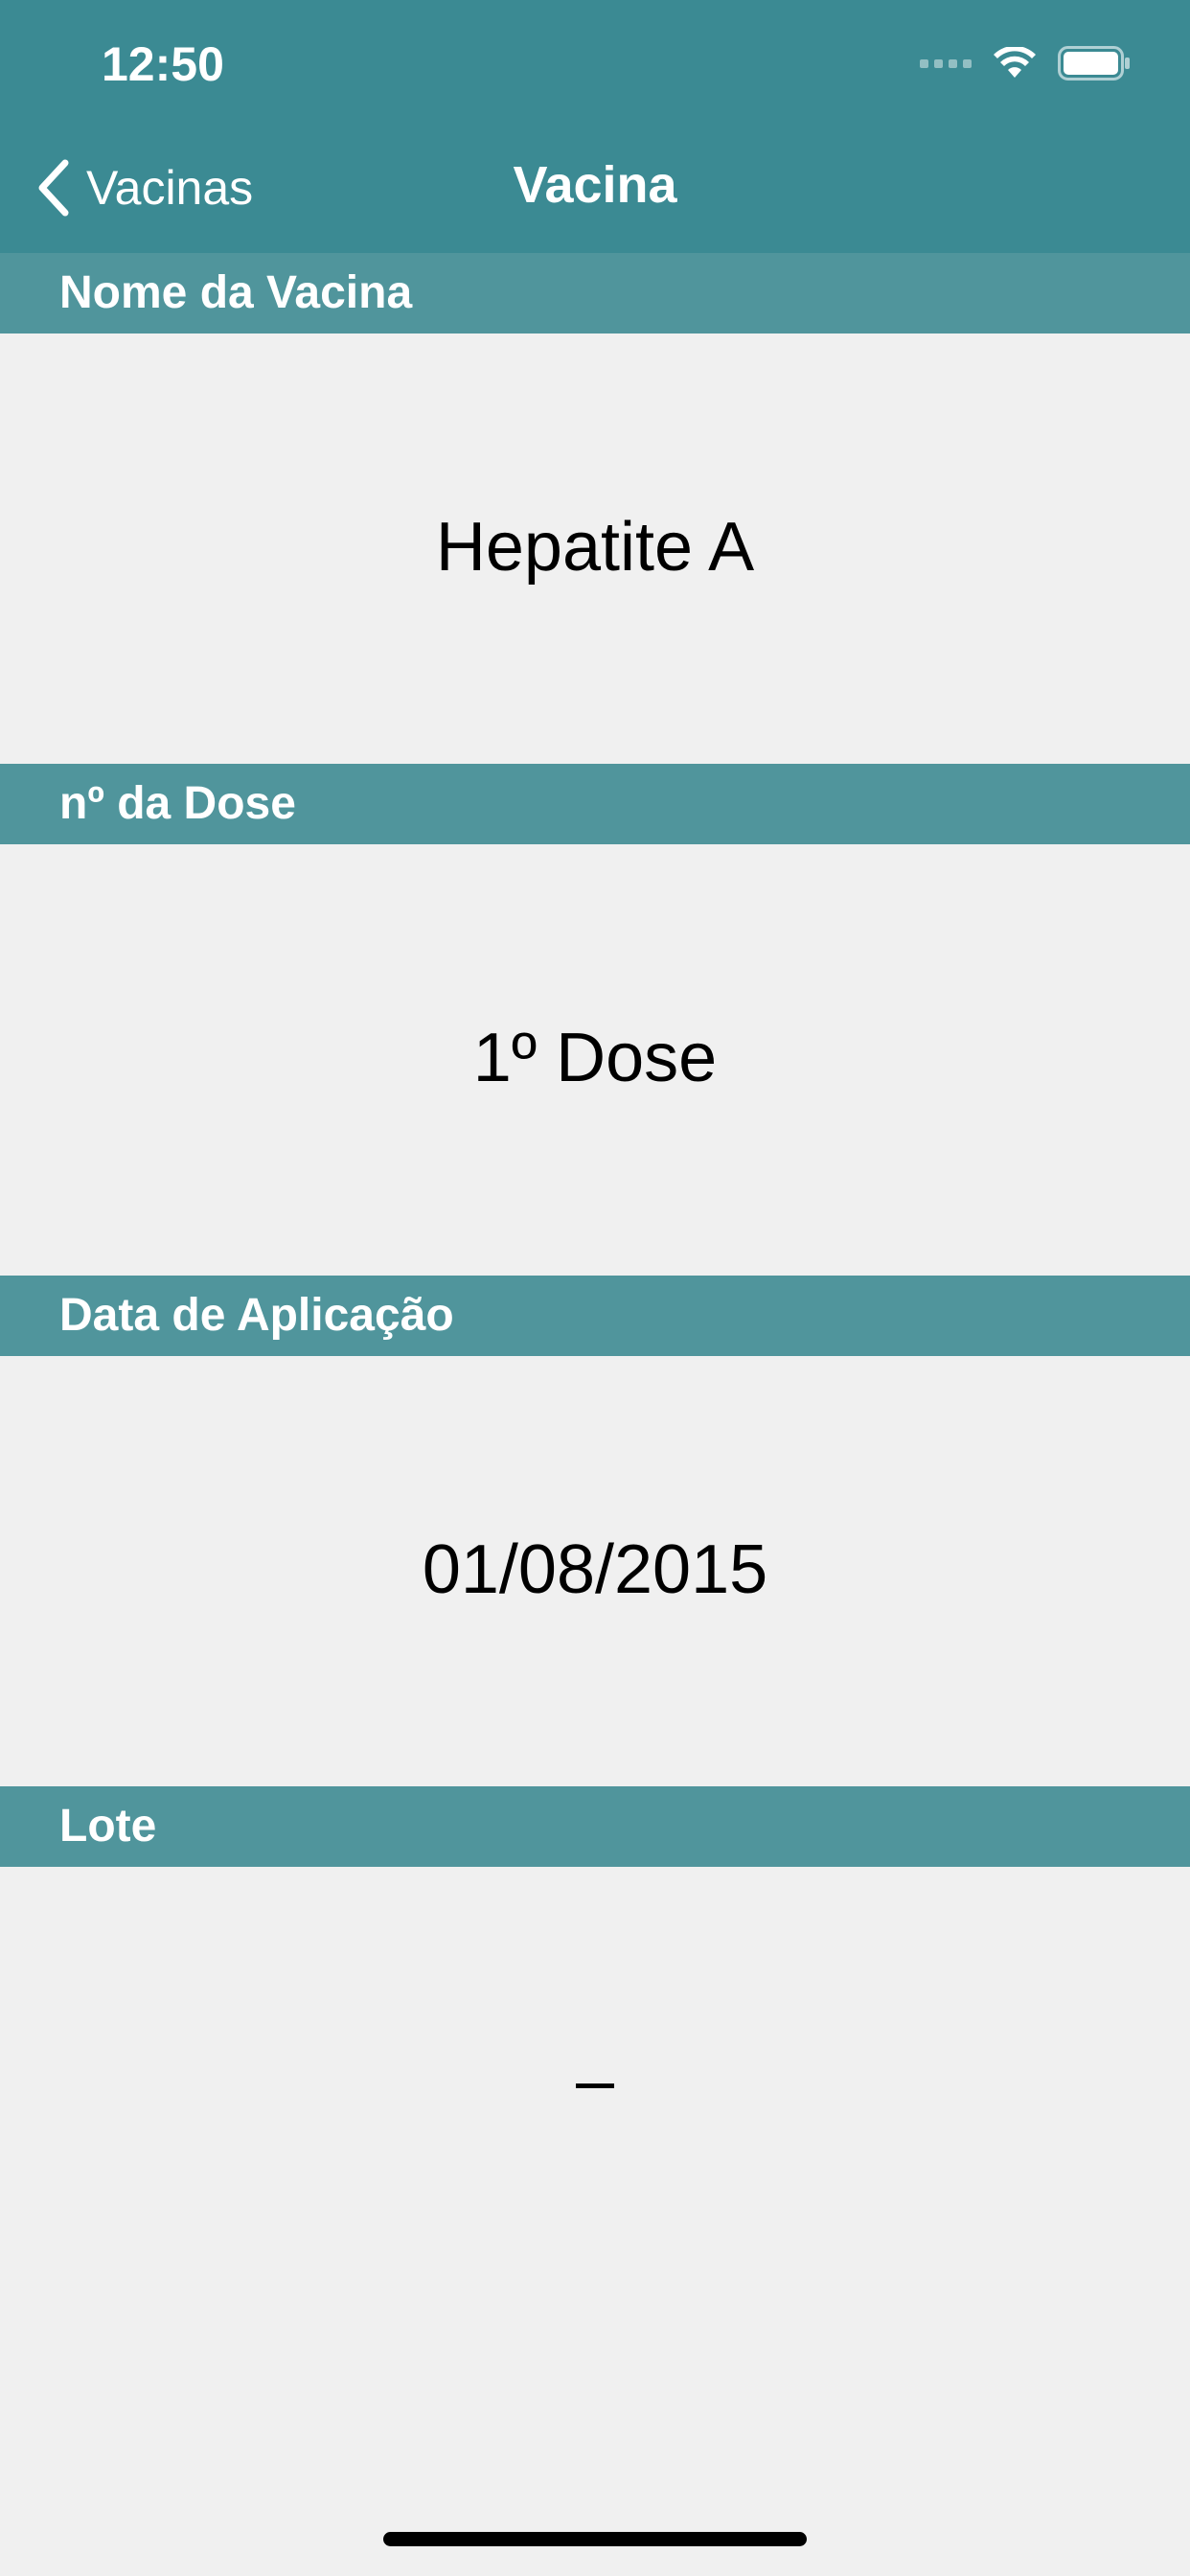 This screenshot has height=2576, width=1190. What do you see at coordinates (595, 1316) in the screenshot?
I see `section-header-application-date: Data de Aplicação` at bounding box center [595, 1316].